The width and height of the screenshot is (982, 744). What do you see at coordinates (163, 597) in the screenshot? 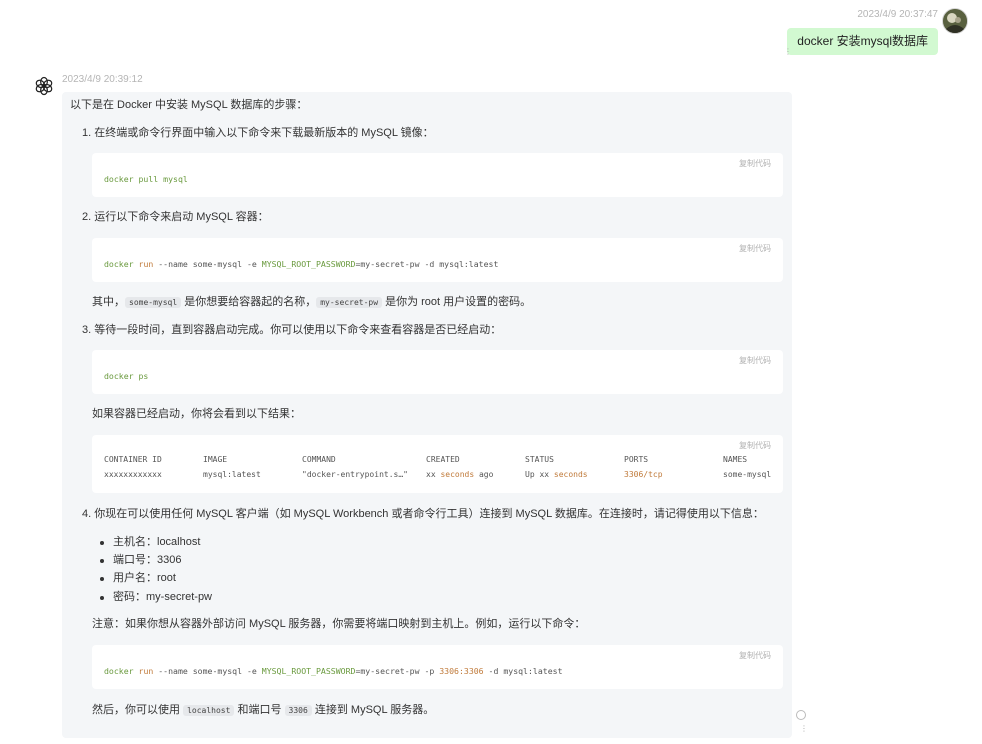
I see `list-item: 密码：my-secret-pw` at bounding box center [163, 597].